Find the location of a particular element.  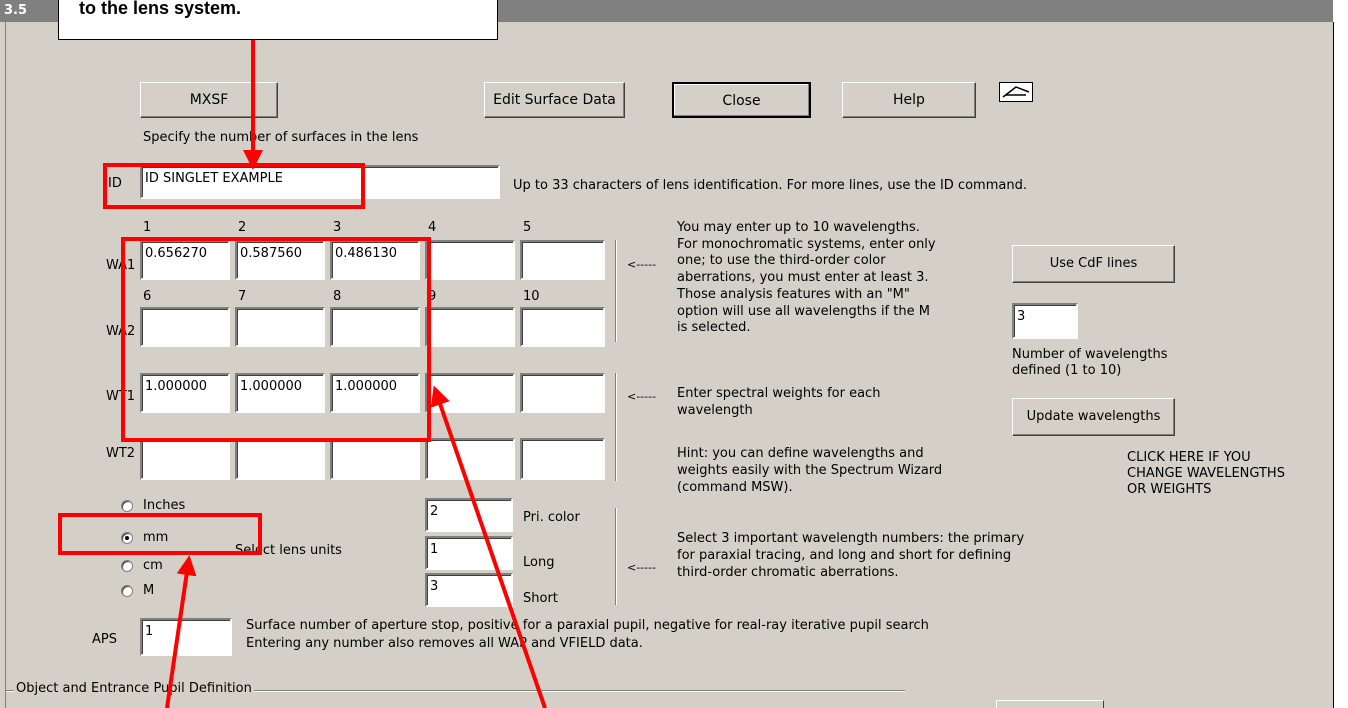

col-header-9: 9 is located at coordinates (432, 296).